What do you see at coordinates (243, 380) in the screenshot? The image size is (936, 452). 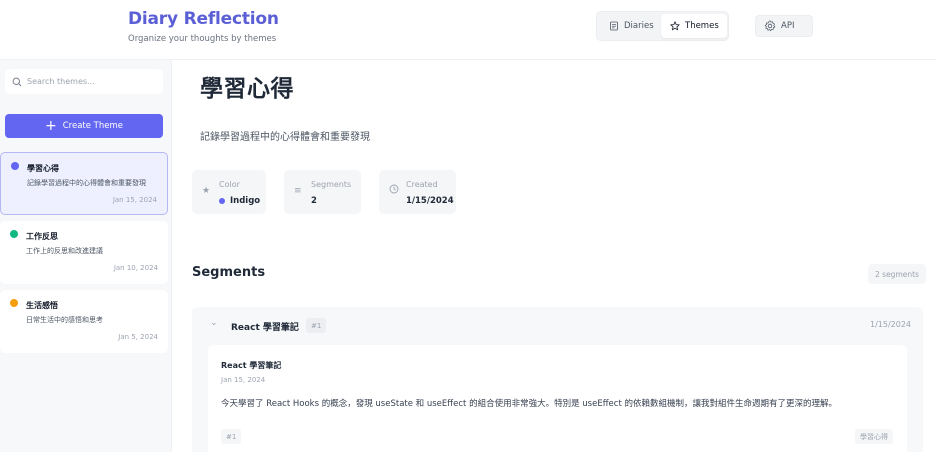 I see `segment-body-date: Jan 15, 2024` at bounding box center [243, 380].